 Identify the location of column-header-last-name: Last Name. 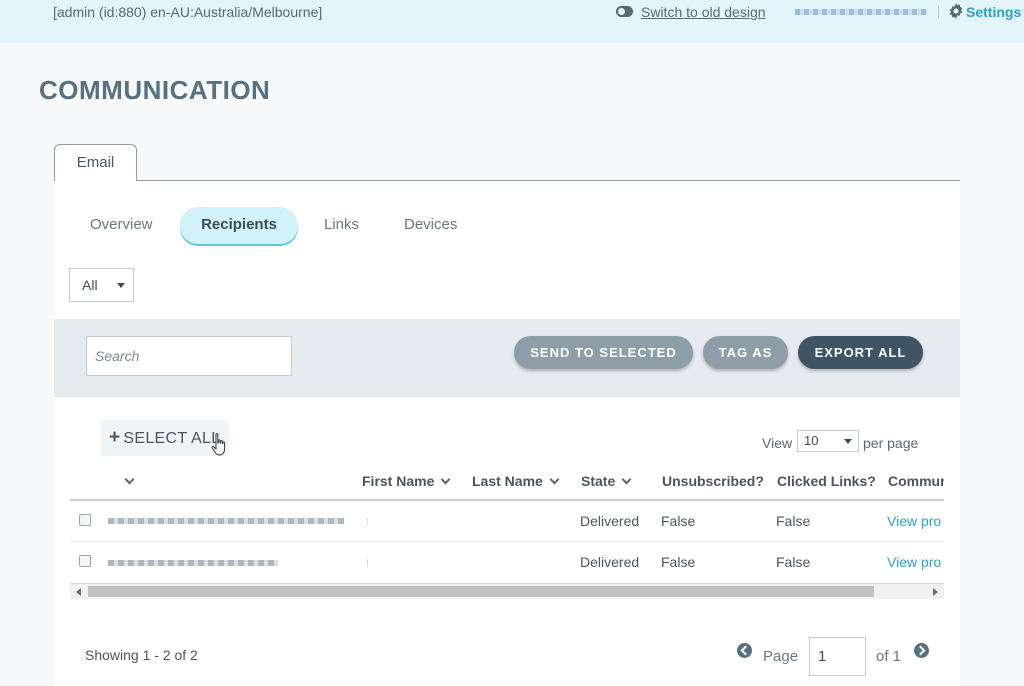
(516, 481).